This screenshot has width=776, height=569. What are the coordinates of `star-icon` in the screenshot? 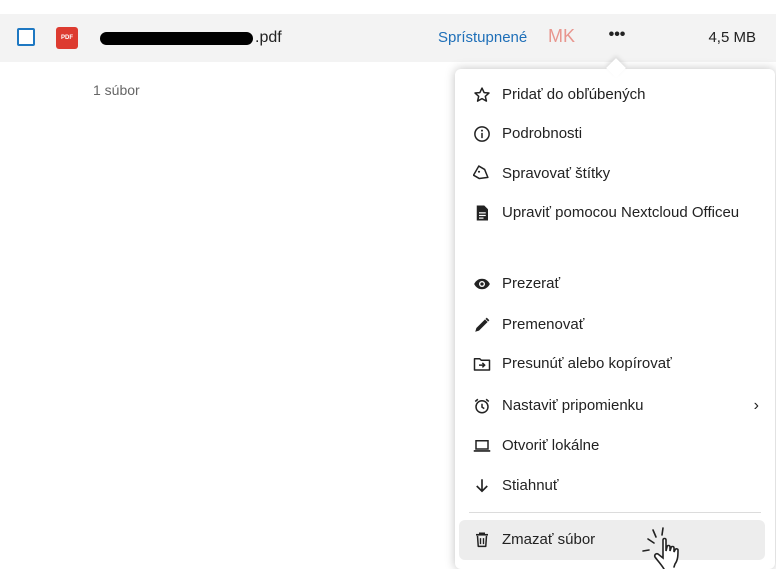 It's located at (482, 95).